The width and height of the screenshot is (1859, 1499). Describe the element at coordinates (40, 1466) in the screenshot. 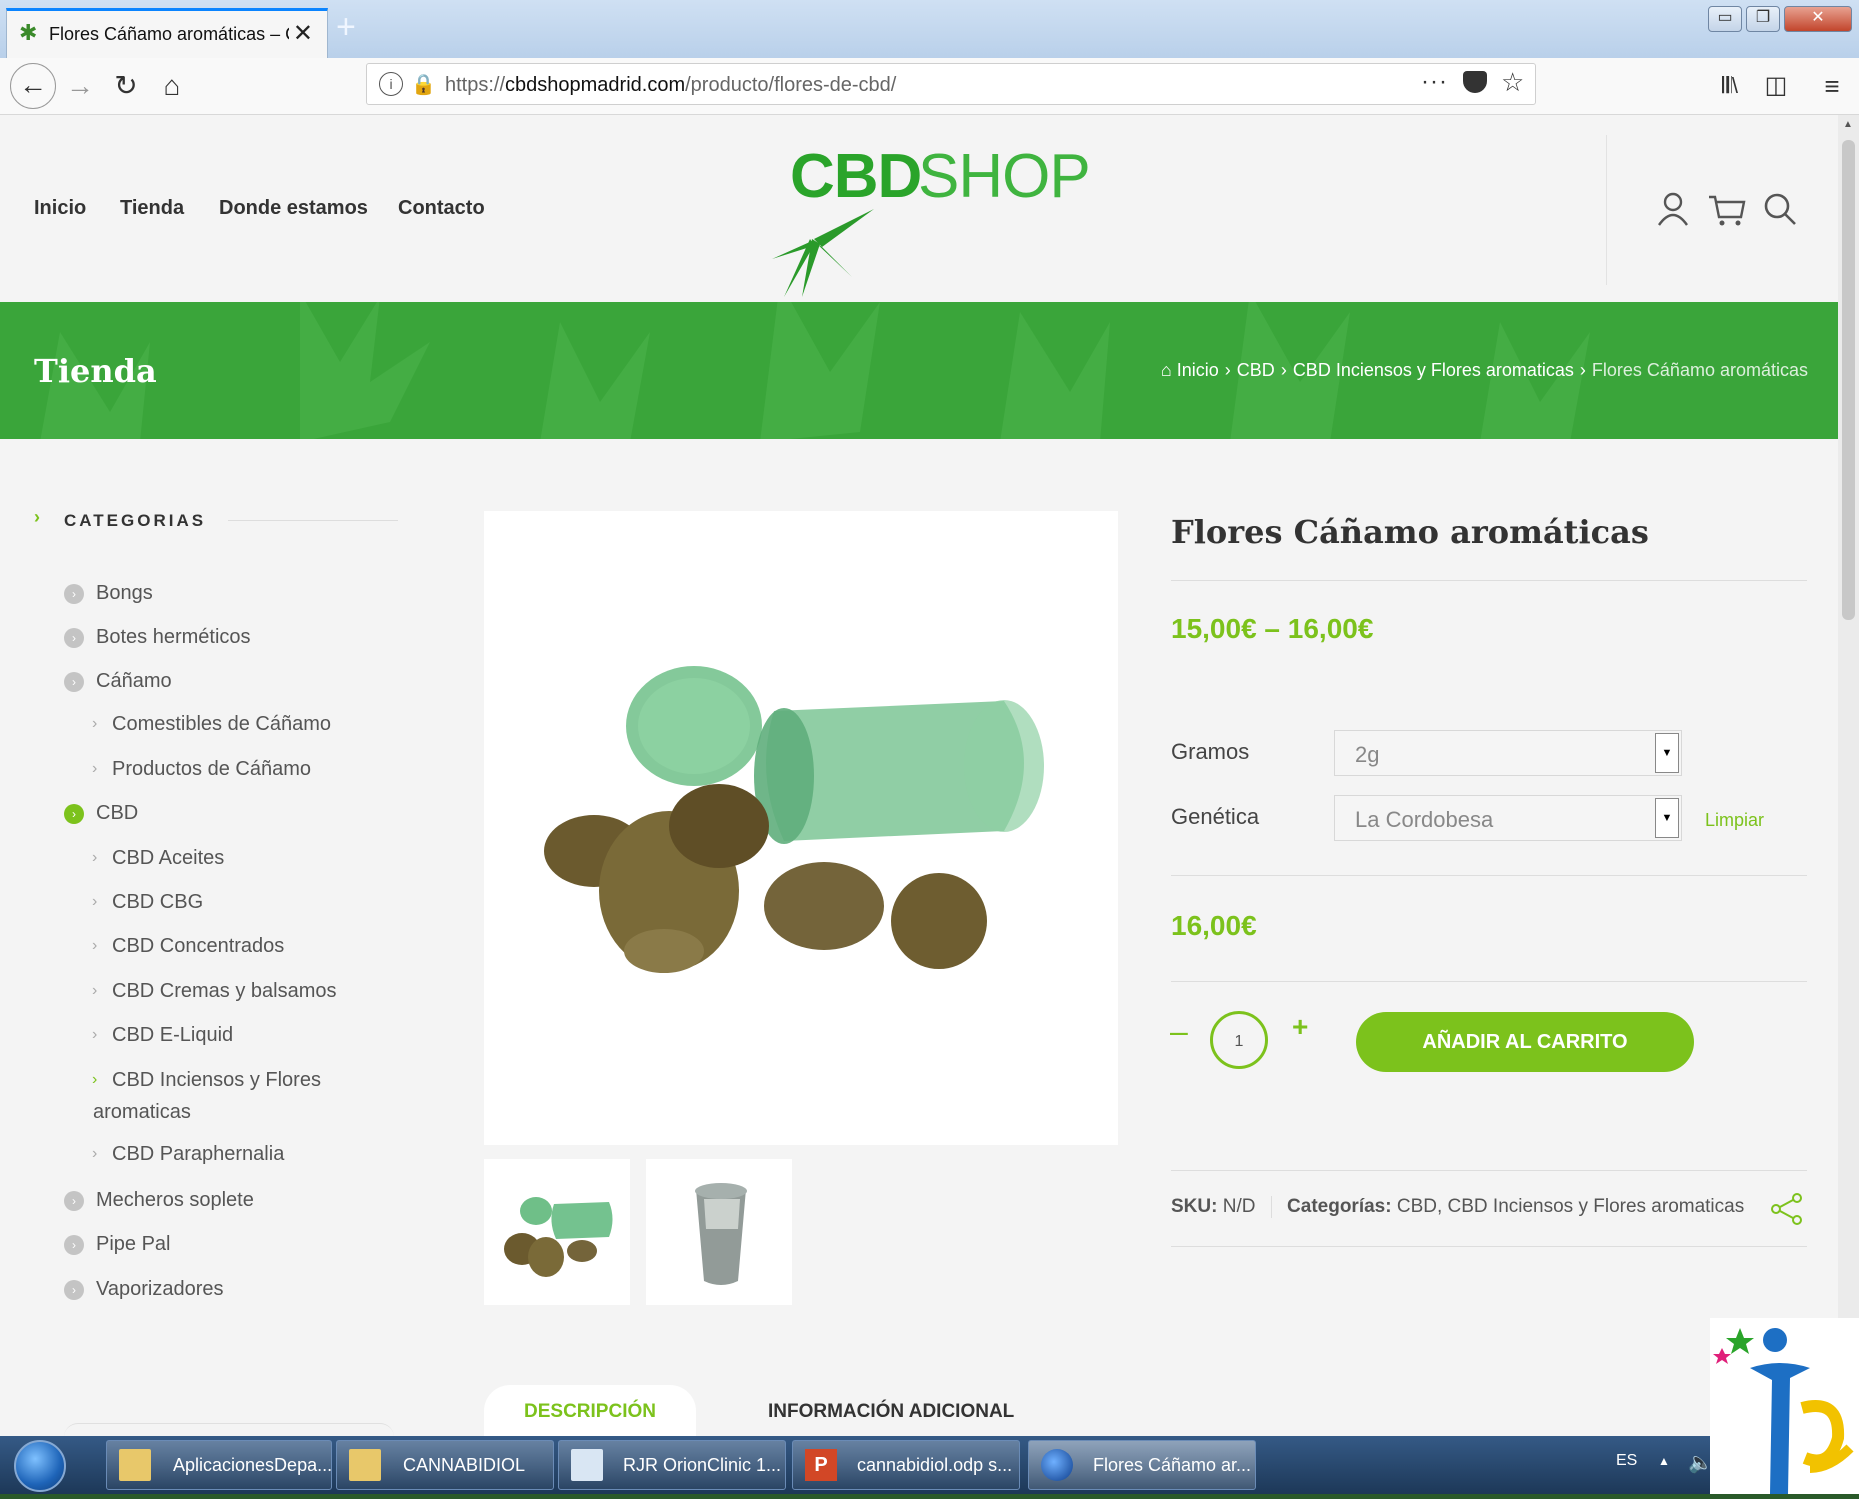

I see `start-button` at that location.